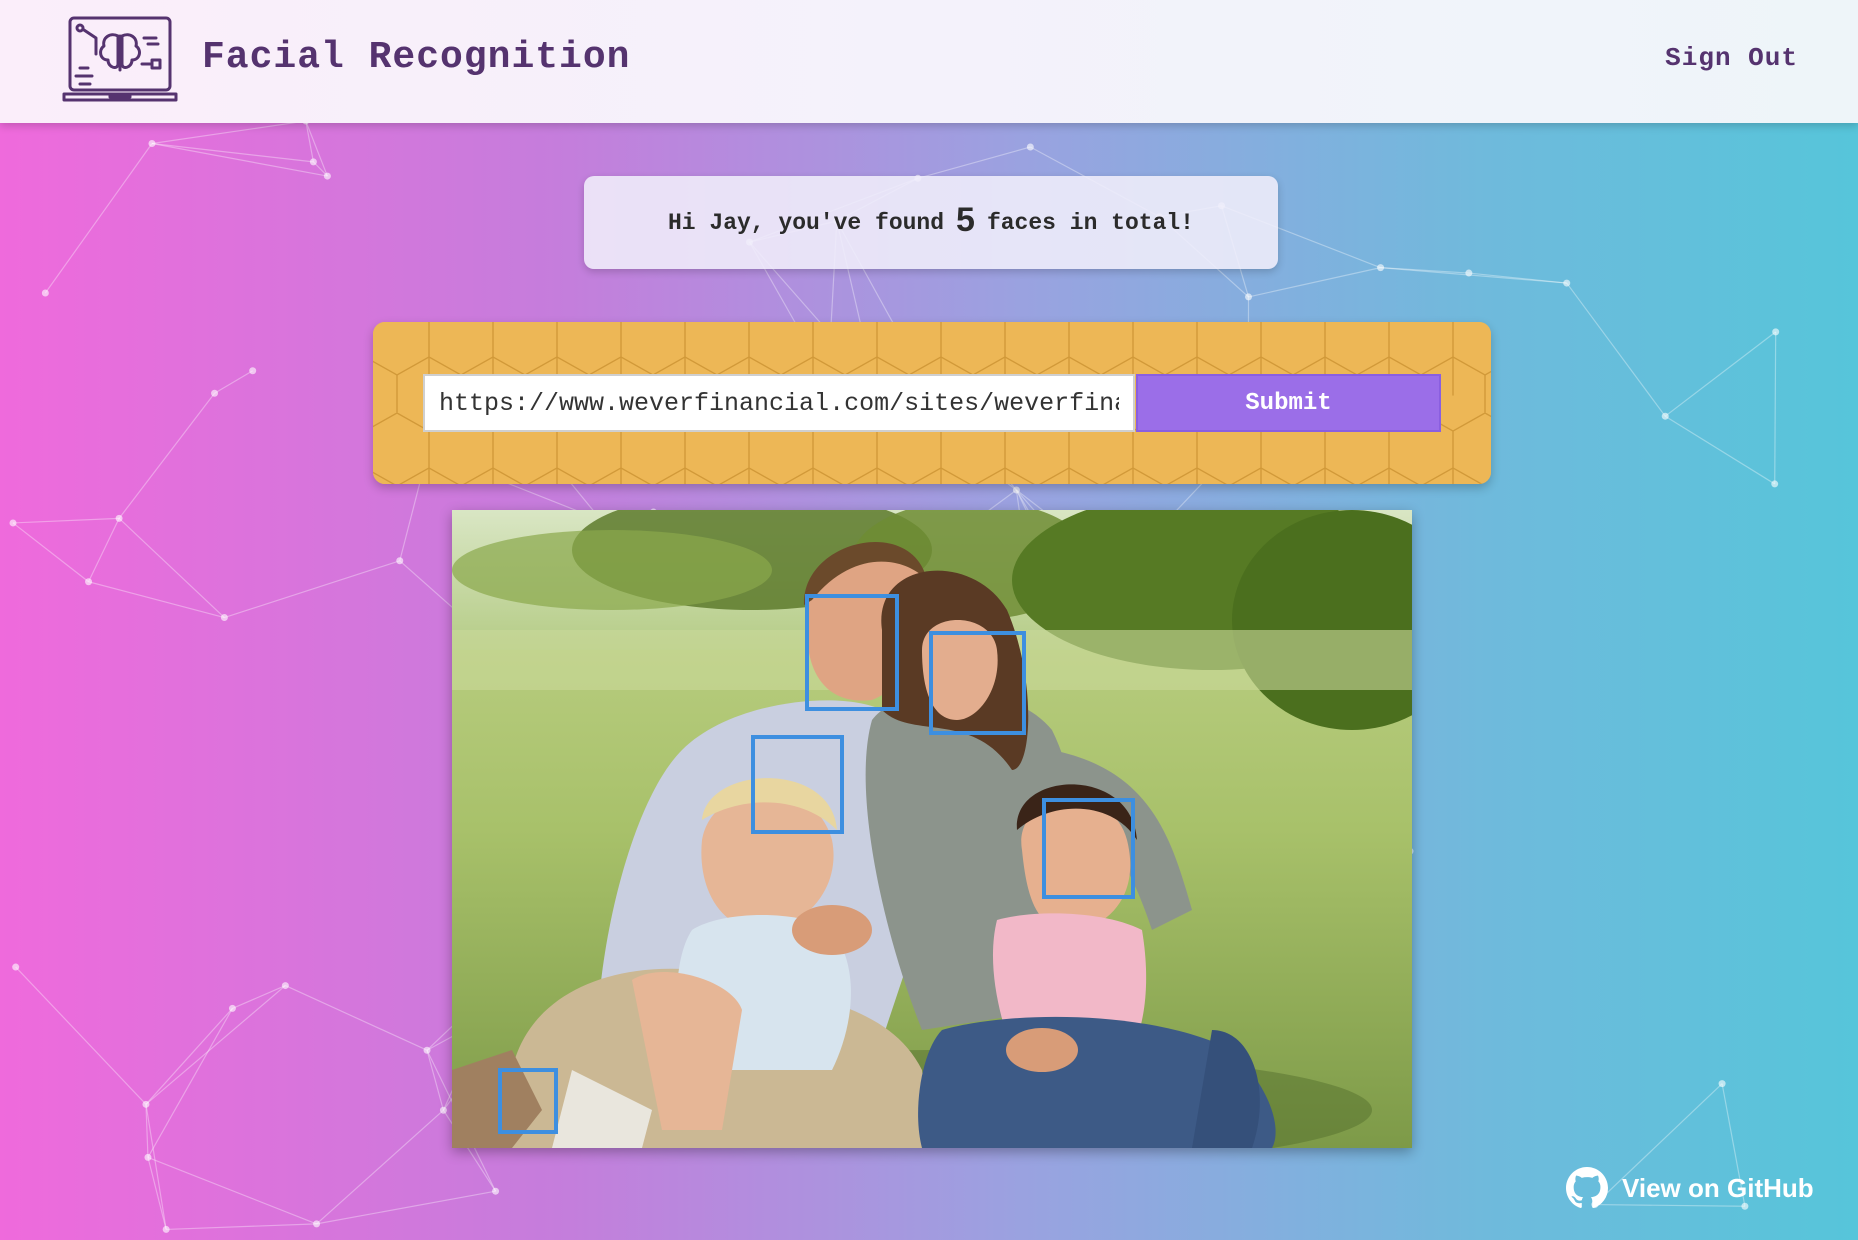 The image size is (1858, 1240). I want to click on face-count-greeting: Hi Jay, you've found 5 faces in total!, so click(931, 222).